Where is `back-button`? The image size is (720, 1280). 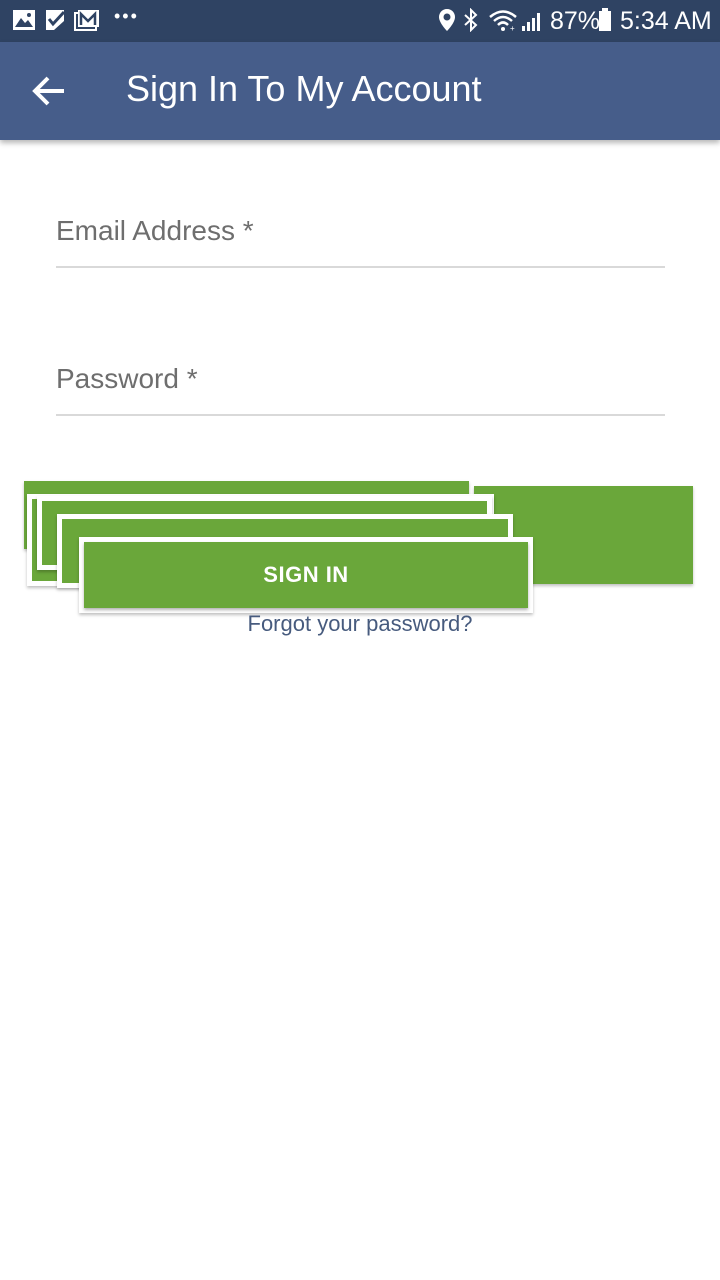 back-button is located at coordinates (49, 91).